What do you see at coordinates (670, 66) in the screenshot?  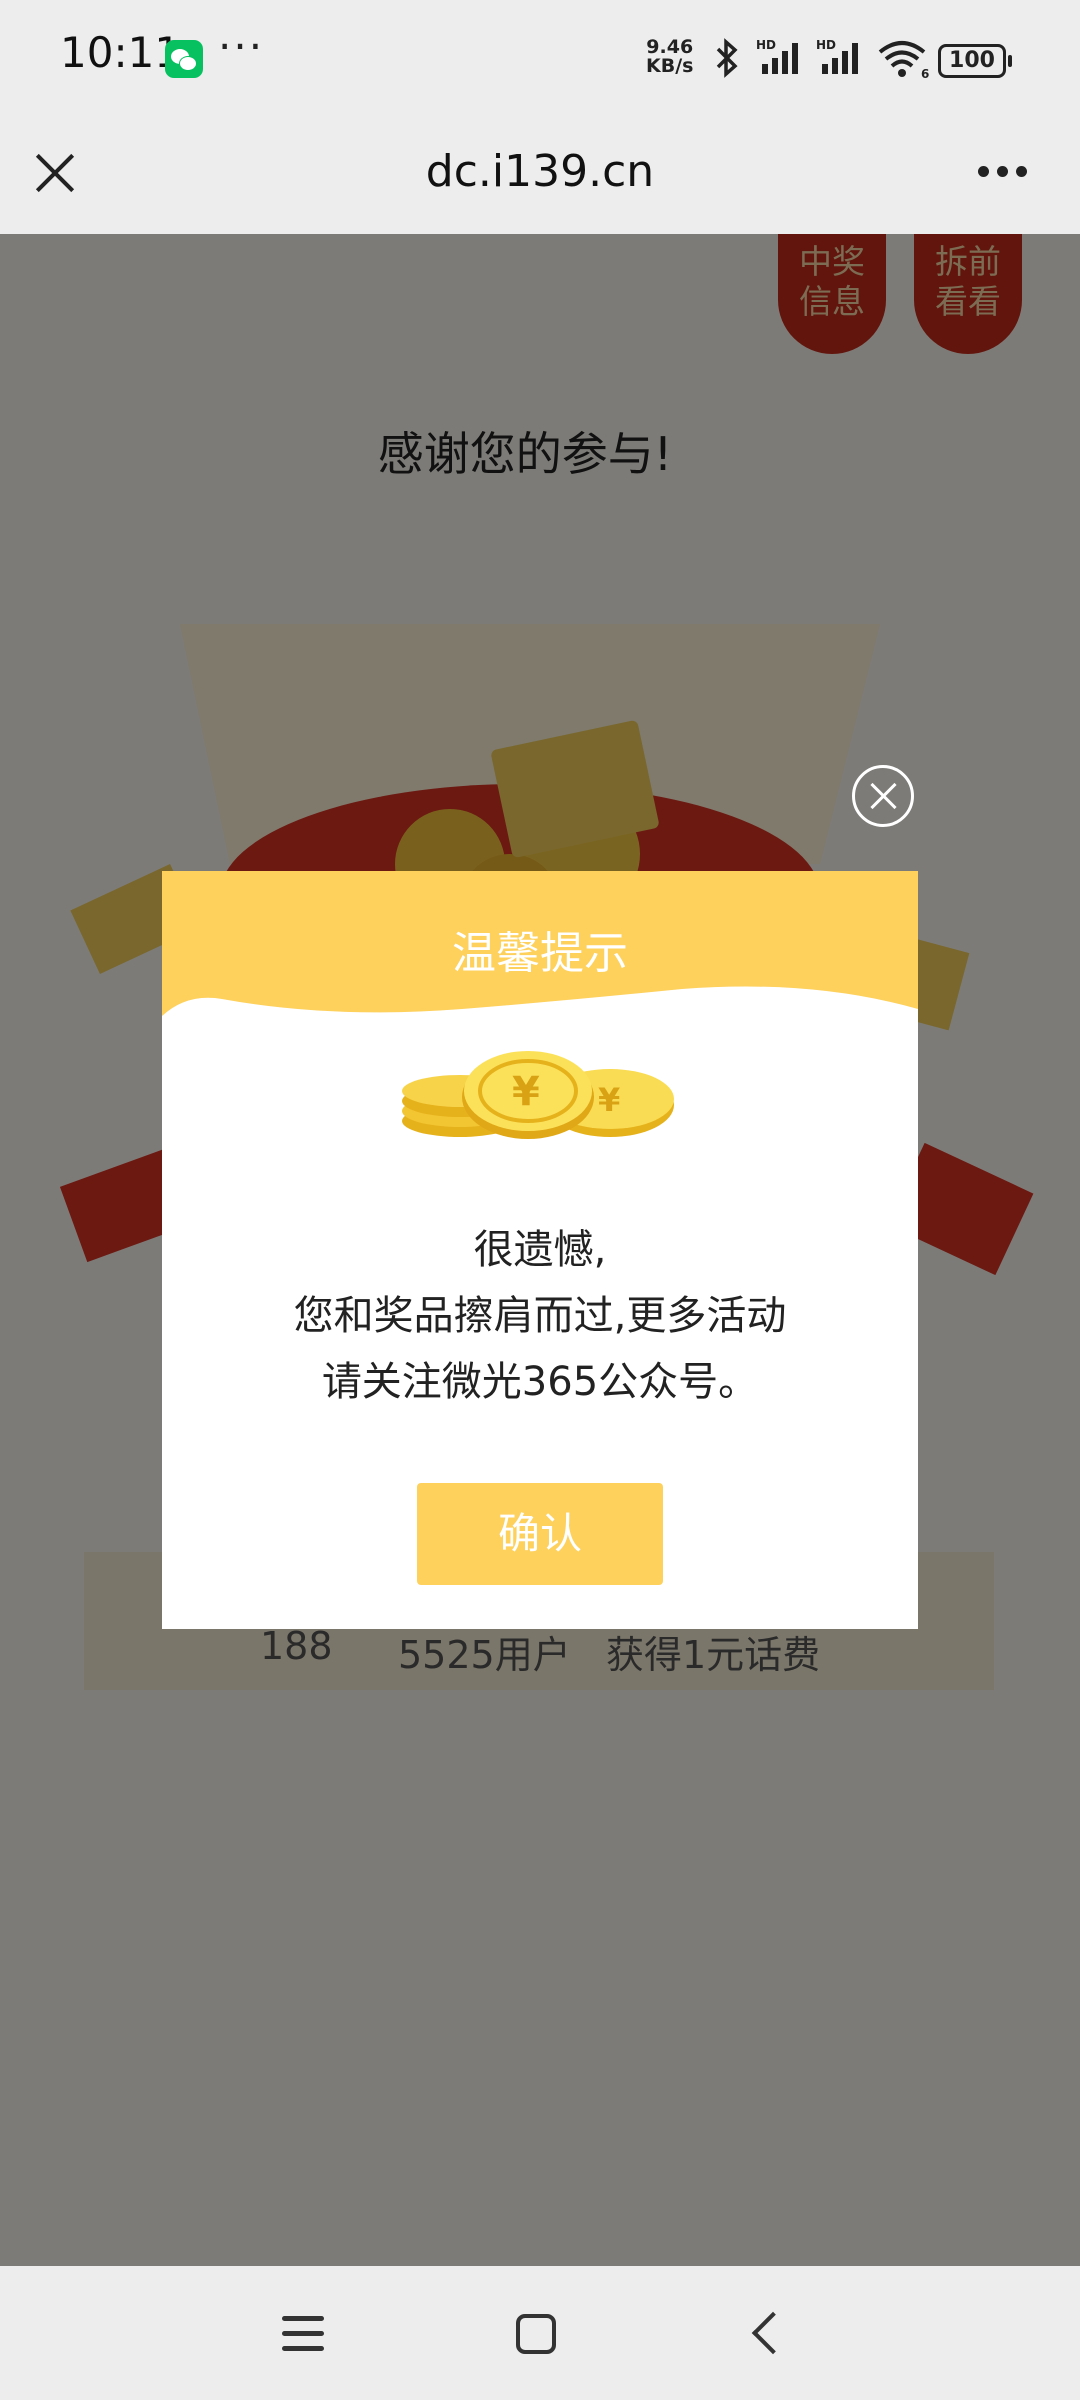 I see `network-speed-unit: KB/s` at bounding box center [670, 66].